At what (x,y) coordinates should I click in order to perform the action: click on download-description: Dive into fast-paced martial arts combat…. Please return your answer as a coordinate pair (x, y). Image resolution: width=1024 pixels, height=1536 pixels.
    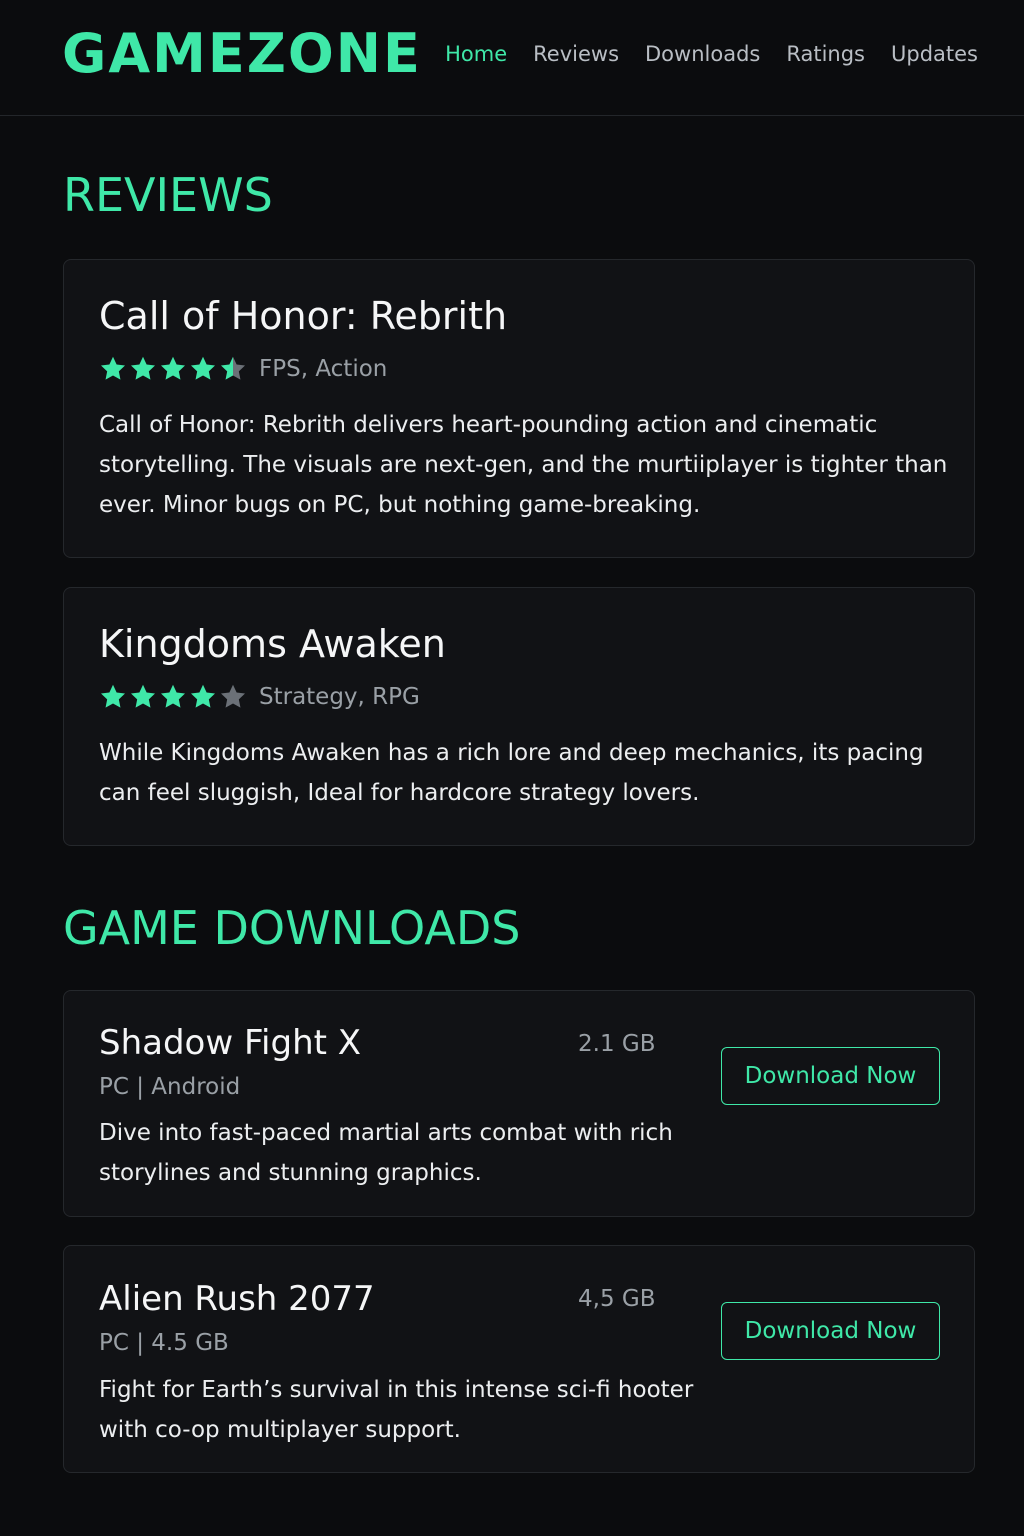
    Looking at the image, I should click on (386, 1153).